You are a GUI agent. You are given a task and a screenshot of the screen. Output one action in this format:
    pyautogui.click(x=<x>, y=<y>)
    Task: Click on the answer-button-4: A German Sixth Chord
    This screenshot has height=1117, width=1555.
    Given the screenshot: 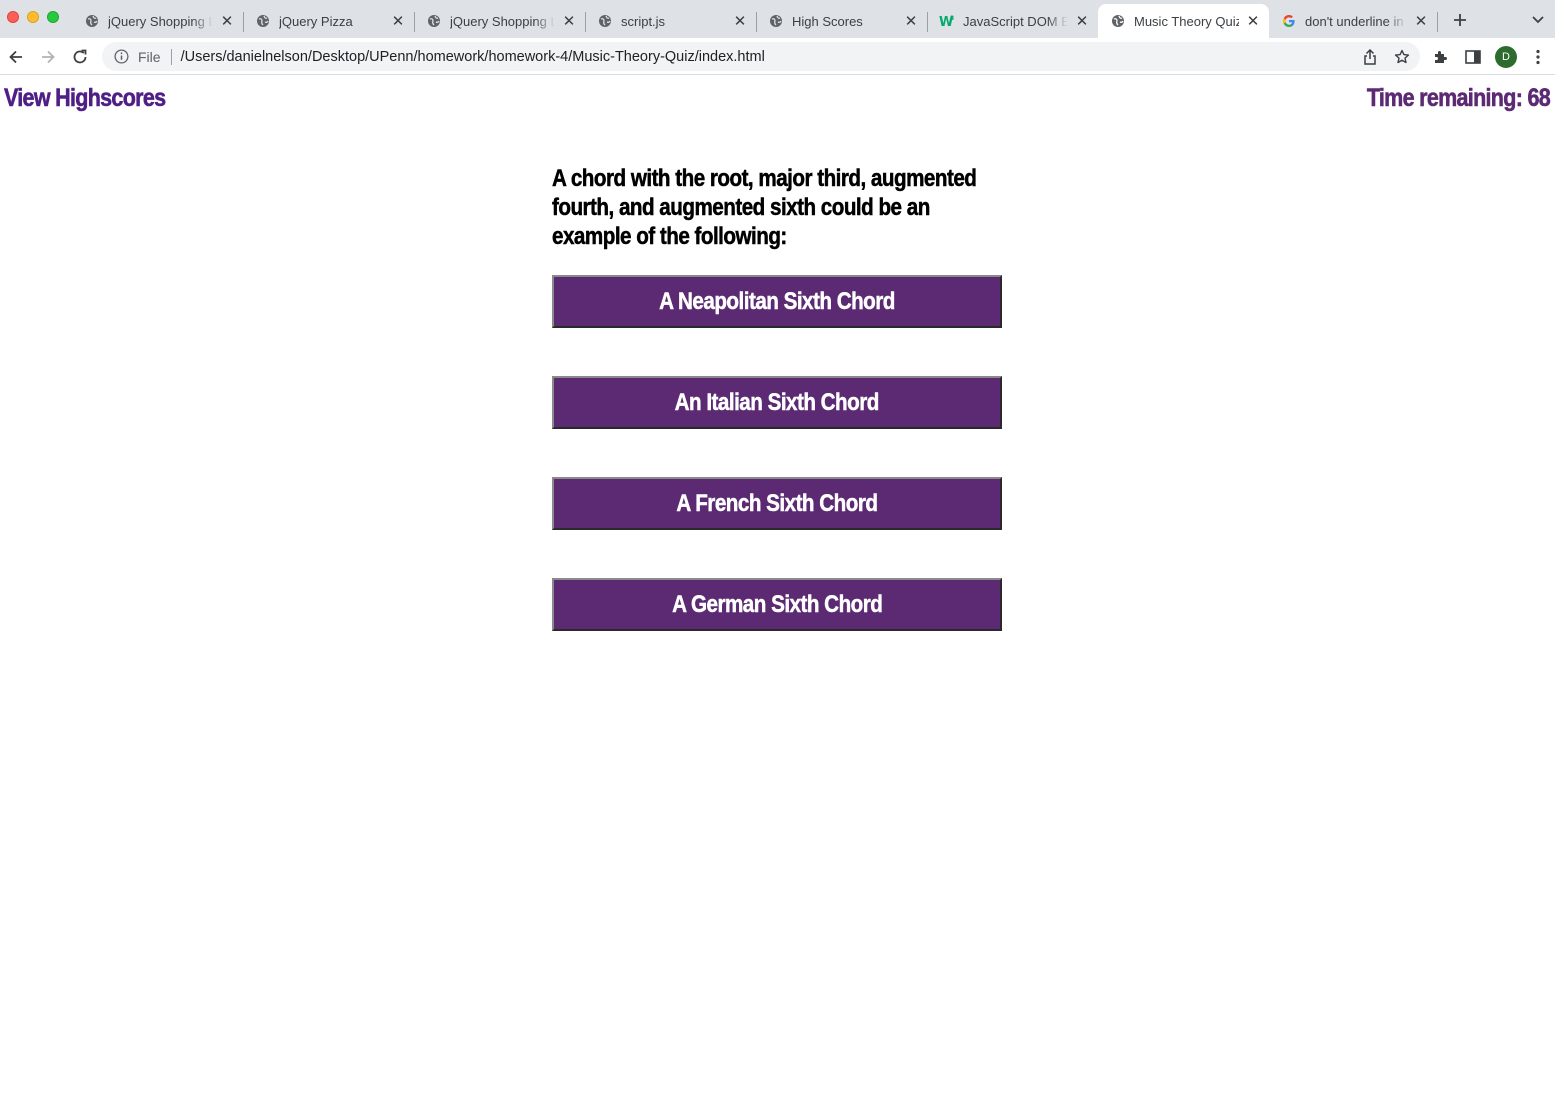 What is the action you would take?
    pyautogui.click(x=777, y=604)
    